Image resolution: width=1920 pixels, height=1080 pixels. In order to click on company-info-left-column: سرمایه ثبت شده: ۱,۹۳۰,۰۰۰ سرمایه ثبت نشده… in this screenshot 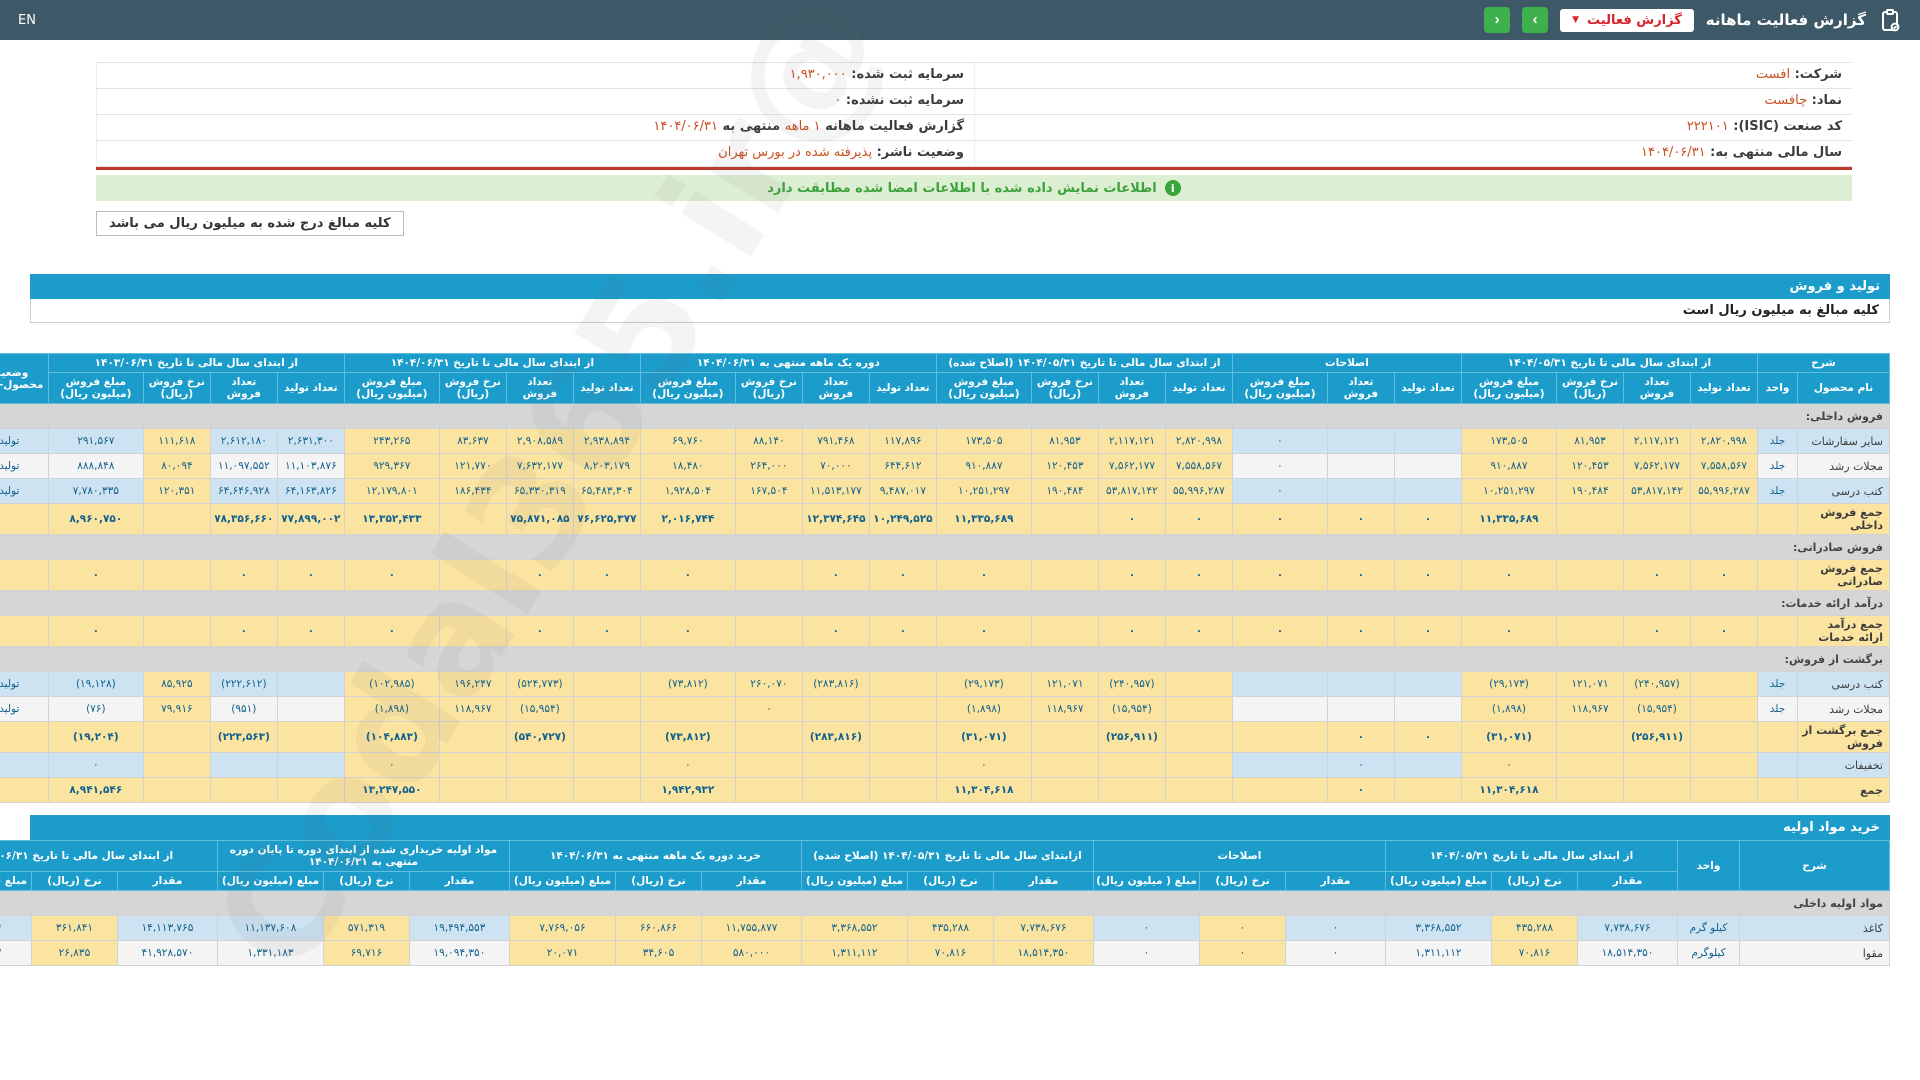, I will do `click(535, 115)`.